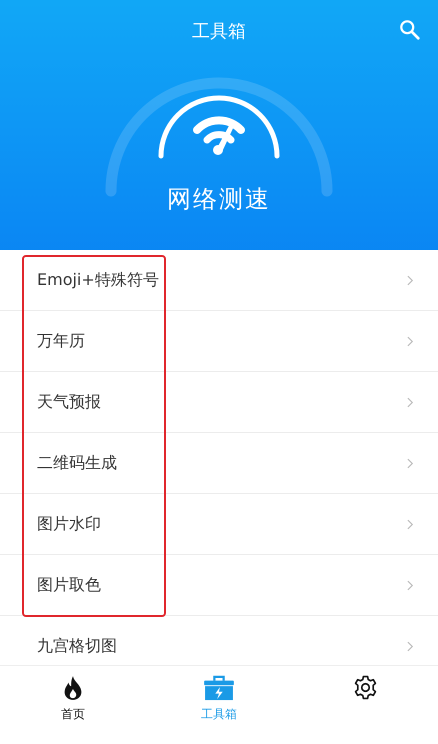 Image resolution: width=438 pixels, height=744 pixels. What do you see at coordinates (98, 280) in the screenshot?
I see `tool-name: Emoji+特殊符号` at bounding box center [98, 280].